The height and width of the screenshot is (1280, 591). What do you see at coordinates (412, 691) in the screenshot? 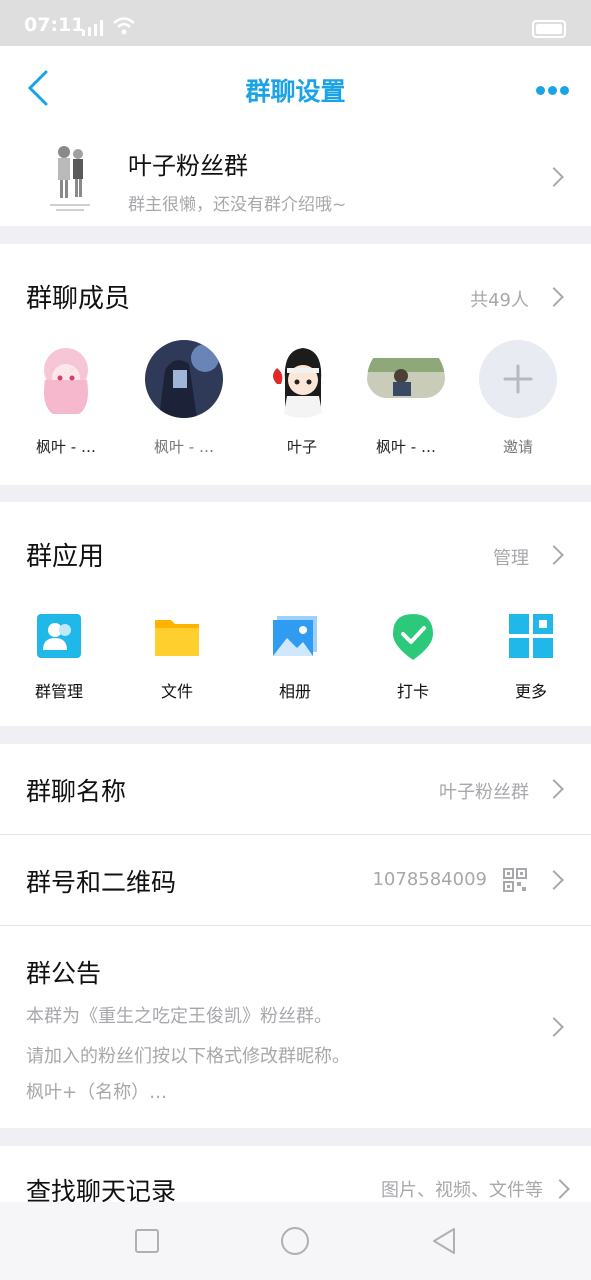
I see `app-label: 打卡` at bounding box center [412, 691].